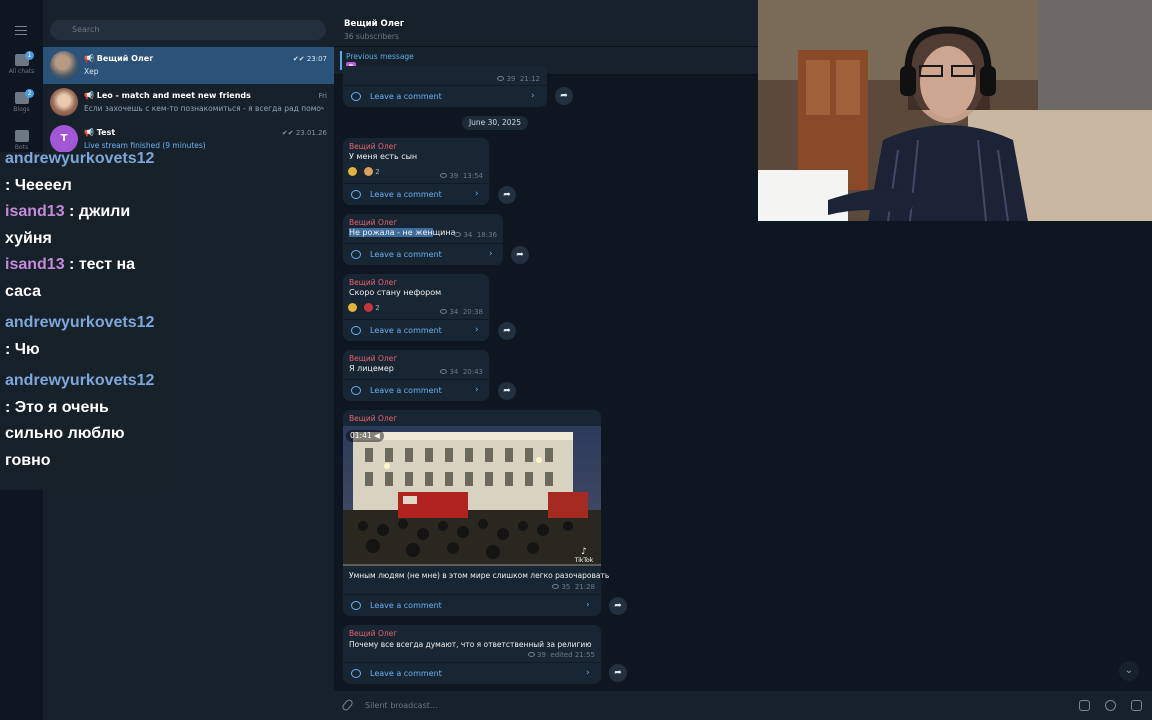 The height and width of the screenshot is (720, 1152). What do you see at coordinates (454, 372) in the screenshot?
I see `view-count: 34` at bounding box center [454, 372].